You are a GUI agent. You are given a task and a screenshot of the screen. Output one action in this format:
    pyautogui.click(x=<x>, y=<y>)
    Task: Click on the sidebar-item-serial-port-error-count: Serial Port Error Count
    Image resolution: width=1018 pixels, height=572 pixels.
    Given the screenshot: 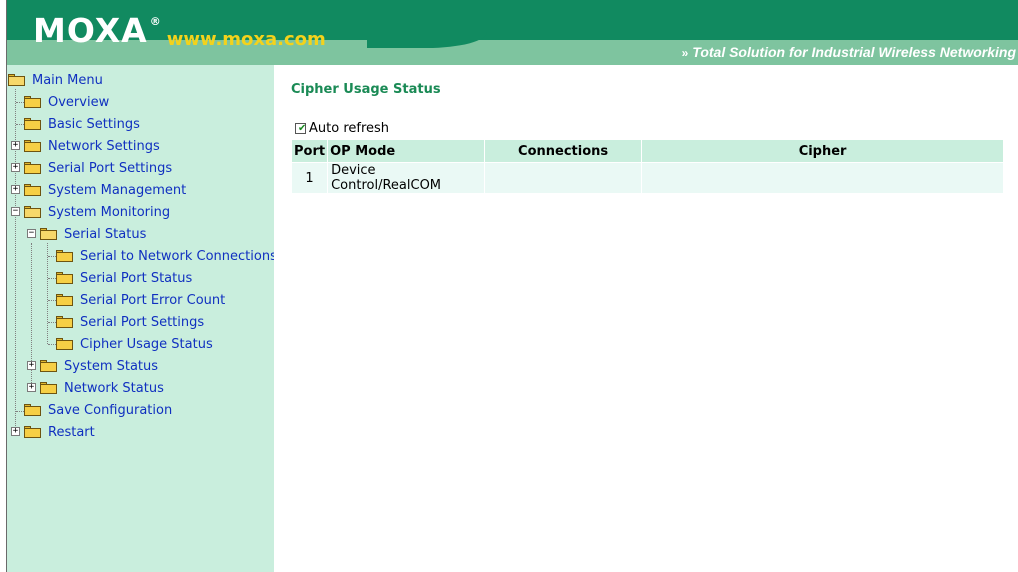 What is the action you would take?
    pyautogui.click(x=140, y=300)
    